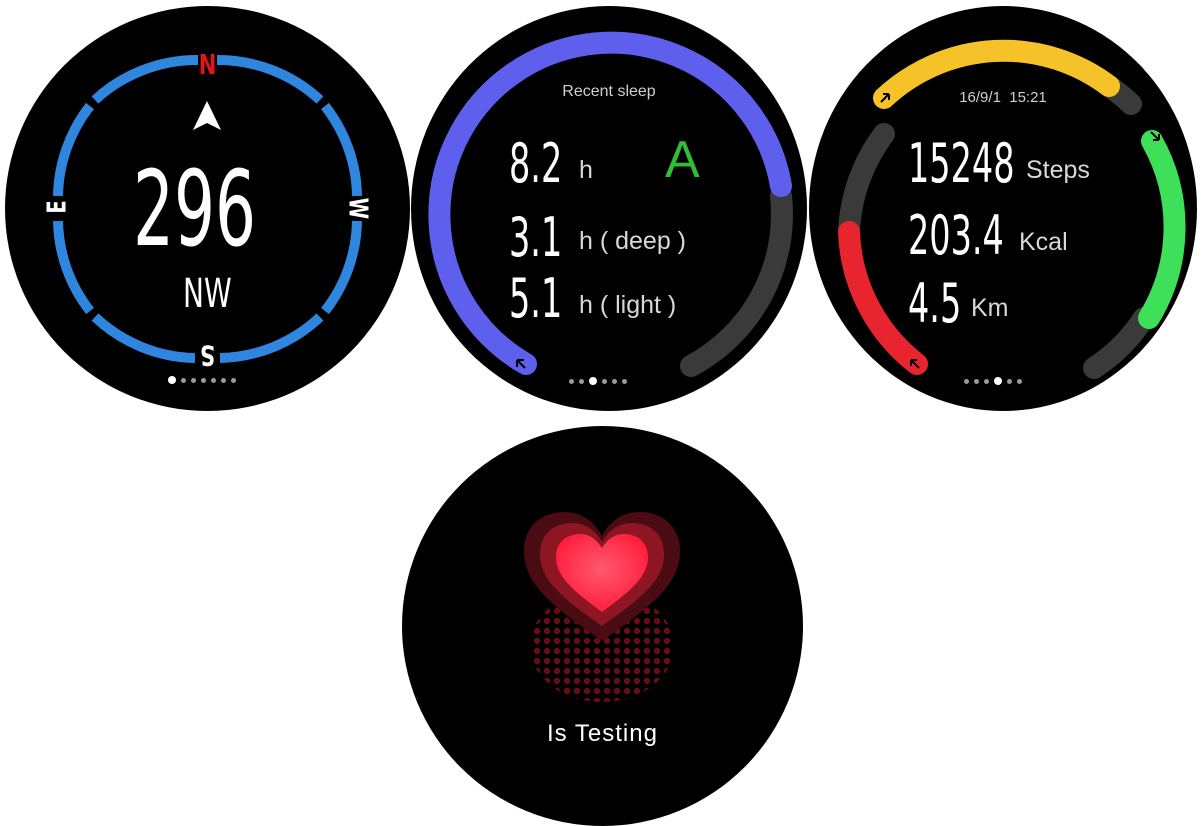 The height and width of the screenshot is (826, 1201). What do you see at coordinates (961, 163) in the screenshot?
I see `steps-value: 15248` at bounding box center [961, 163].